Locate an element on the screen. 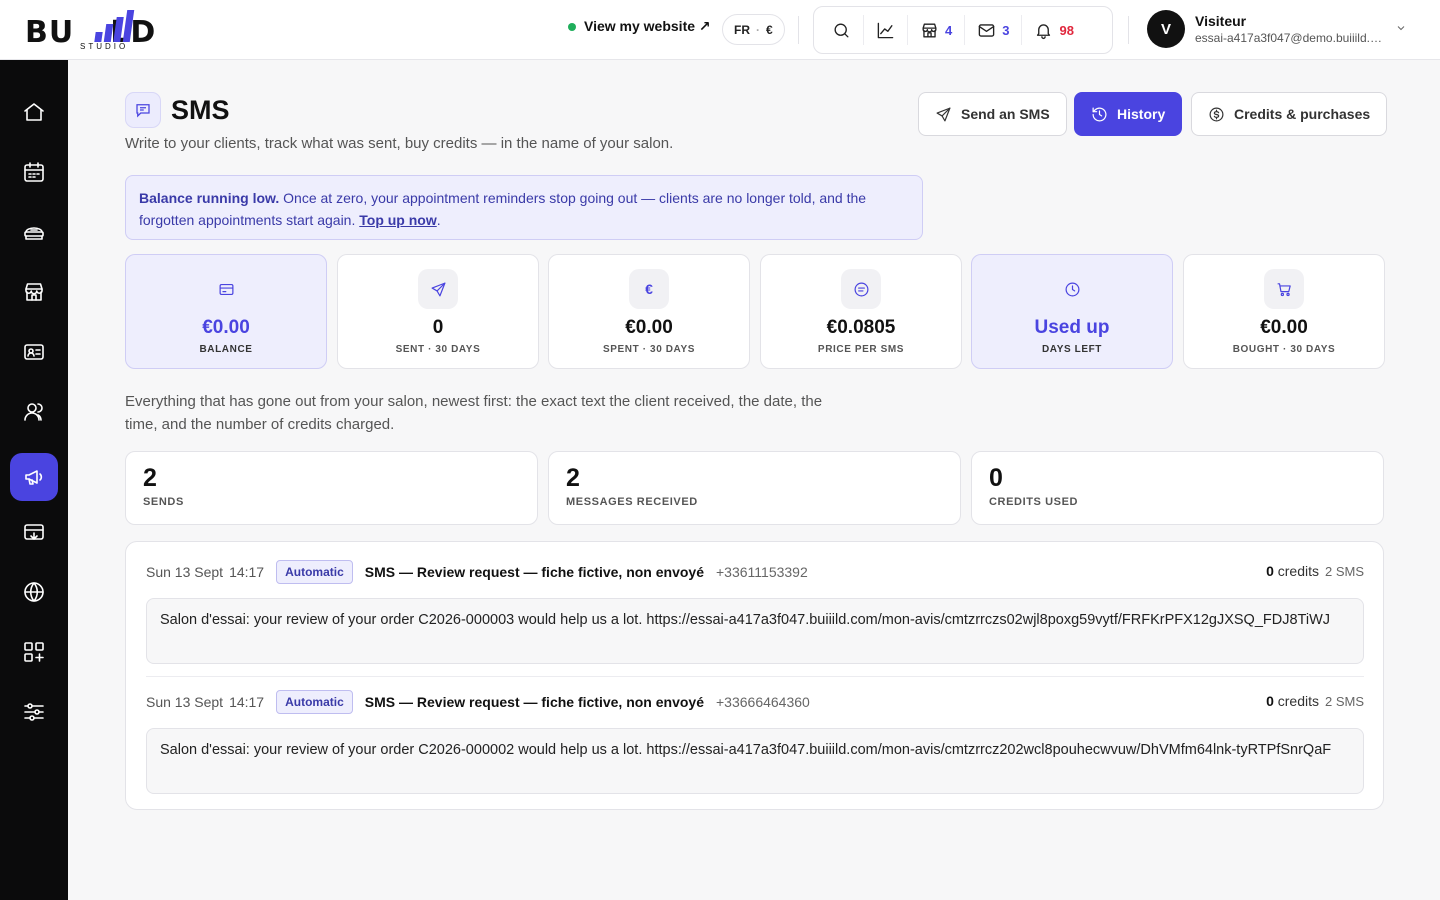 The image size is (1440, 900). summary-label: SENDS is located at coordinates (163, 502).